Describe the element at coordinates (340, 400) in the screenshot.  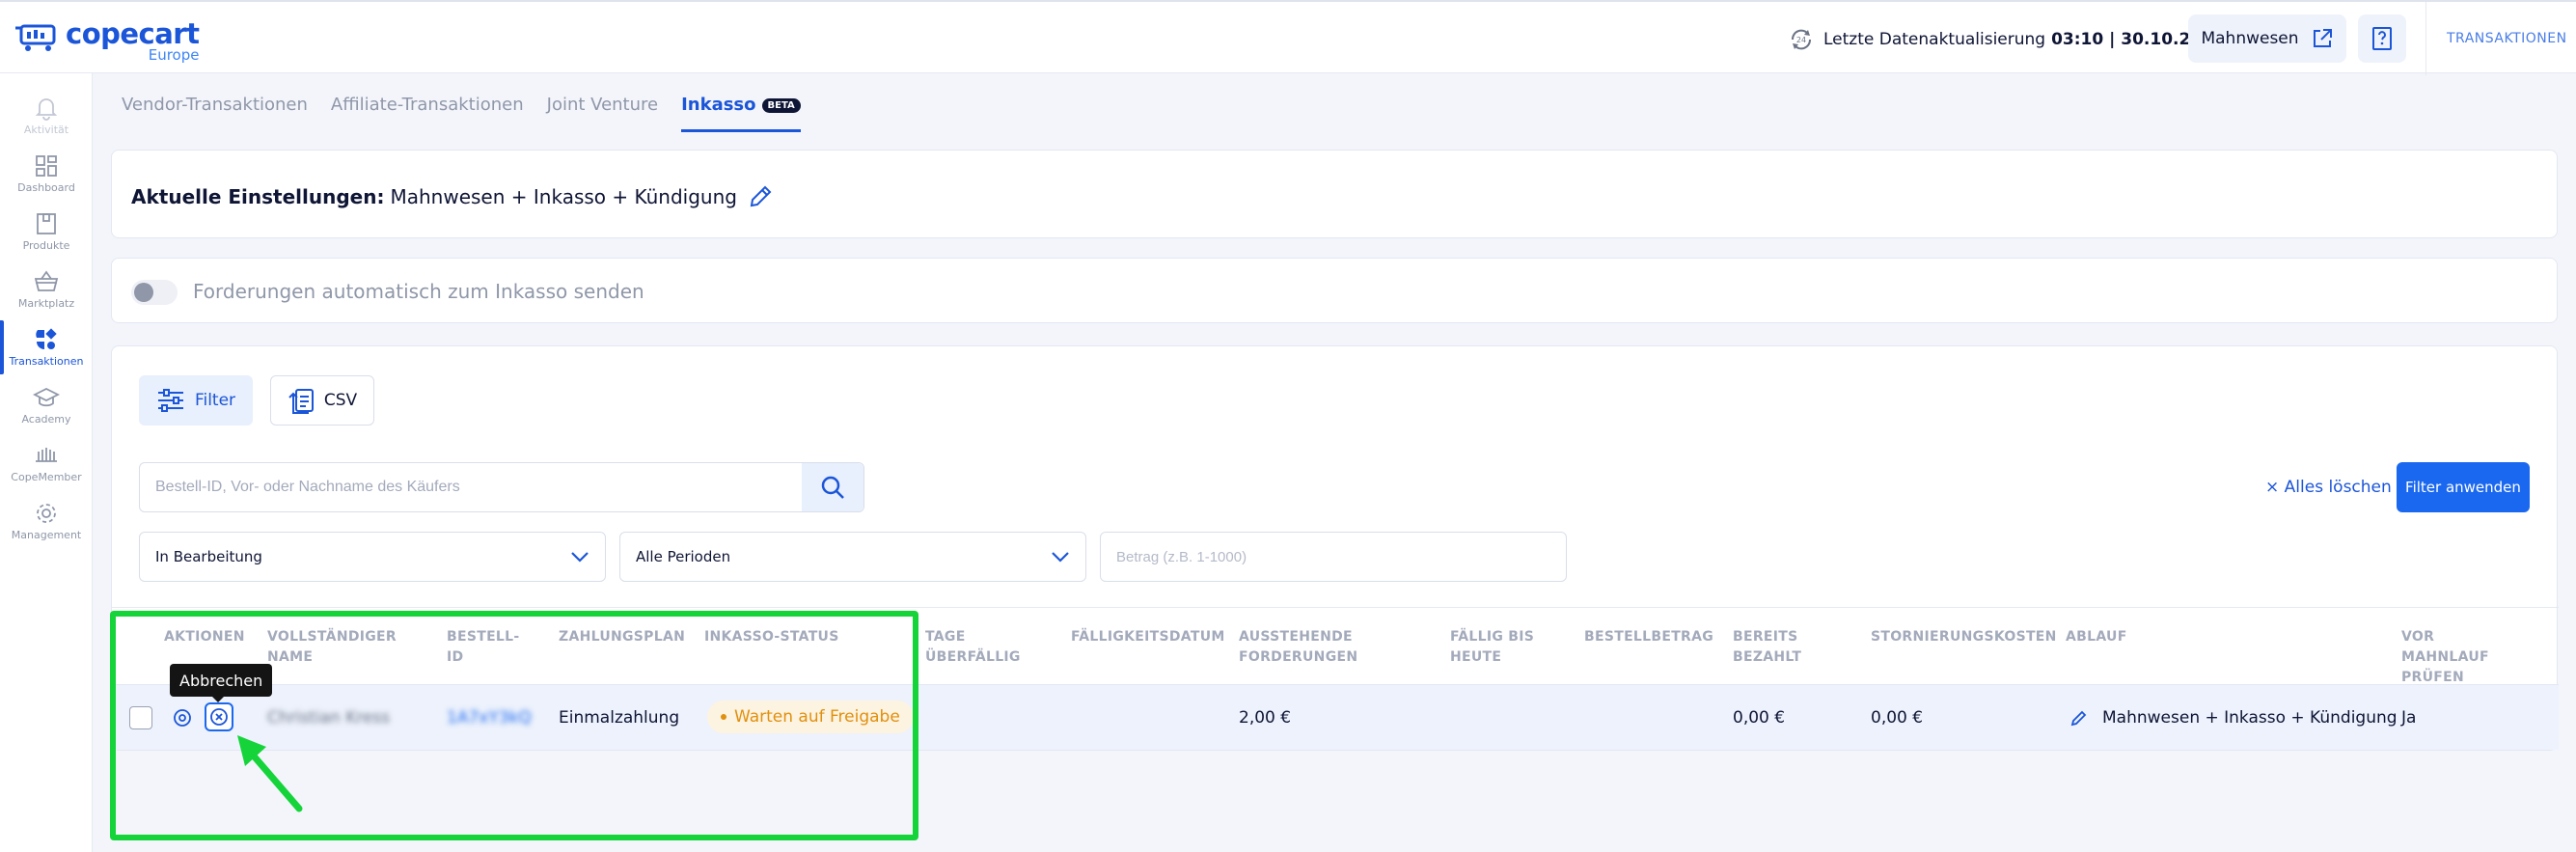
I see `csv-label: CSV` at that location.